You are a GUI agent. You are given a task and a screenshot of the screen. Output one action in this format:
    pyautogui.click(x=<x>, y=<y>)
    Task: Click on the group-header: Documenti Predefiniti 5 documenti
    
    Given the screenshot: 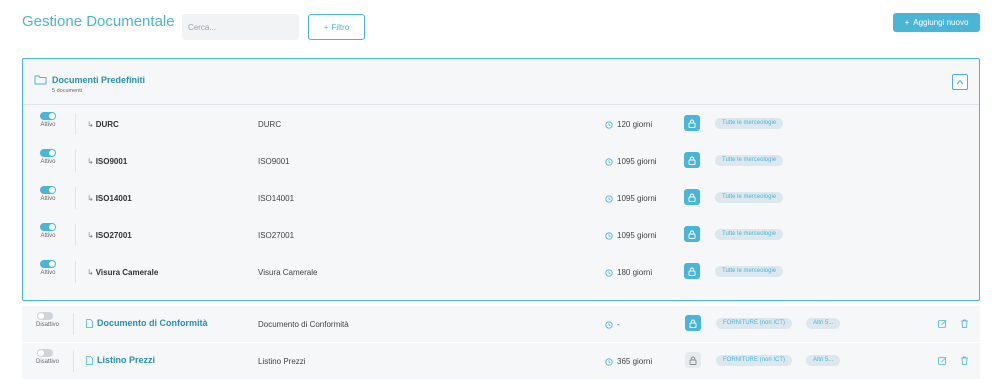 What is the action you would take?
    pyautogui.click(x=501, y=82)
    